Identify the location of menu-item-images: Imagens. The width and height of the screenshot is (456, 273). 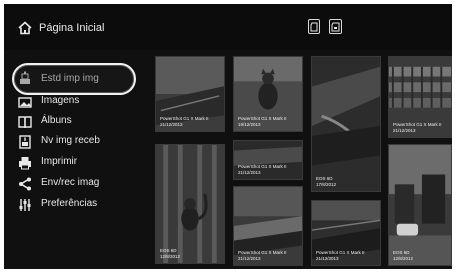
(73, 102).